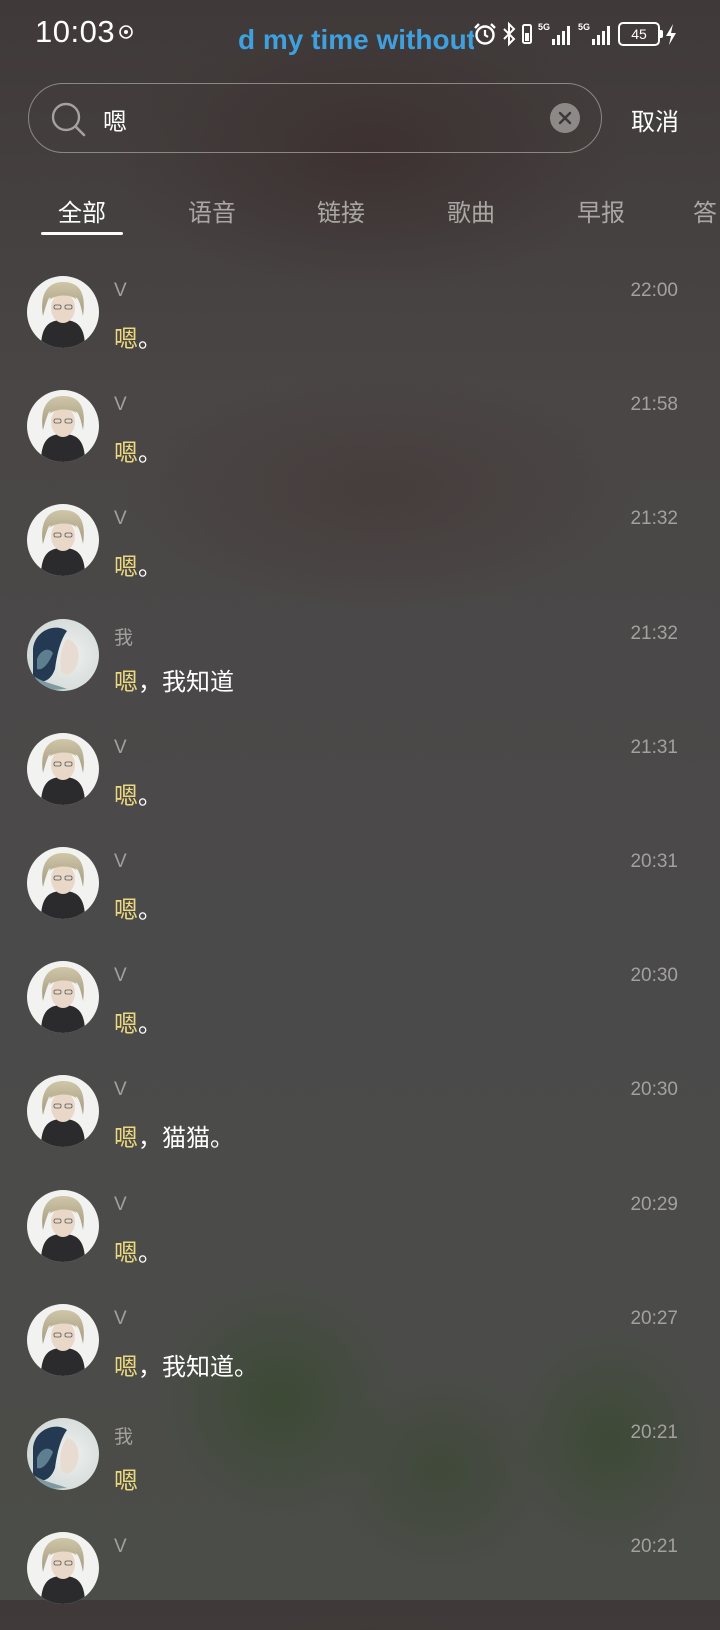 This screenshot has width=720, height=1630. I want to click on status-icons: 5G 5G 45, so click(575, 34).